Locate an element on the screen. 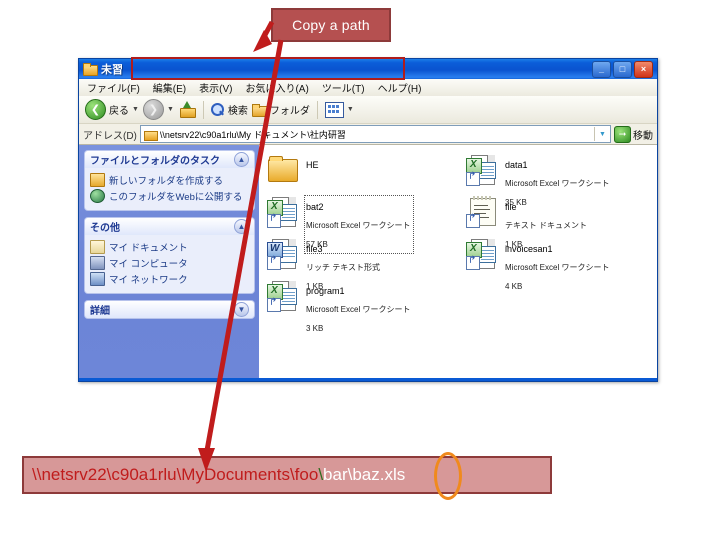  views-icon is located at coordinates (334, 109).